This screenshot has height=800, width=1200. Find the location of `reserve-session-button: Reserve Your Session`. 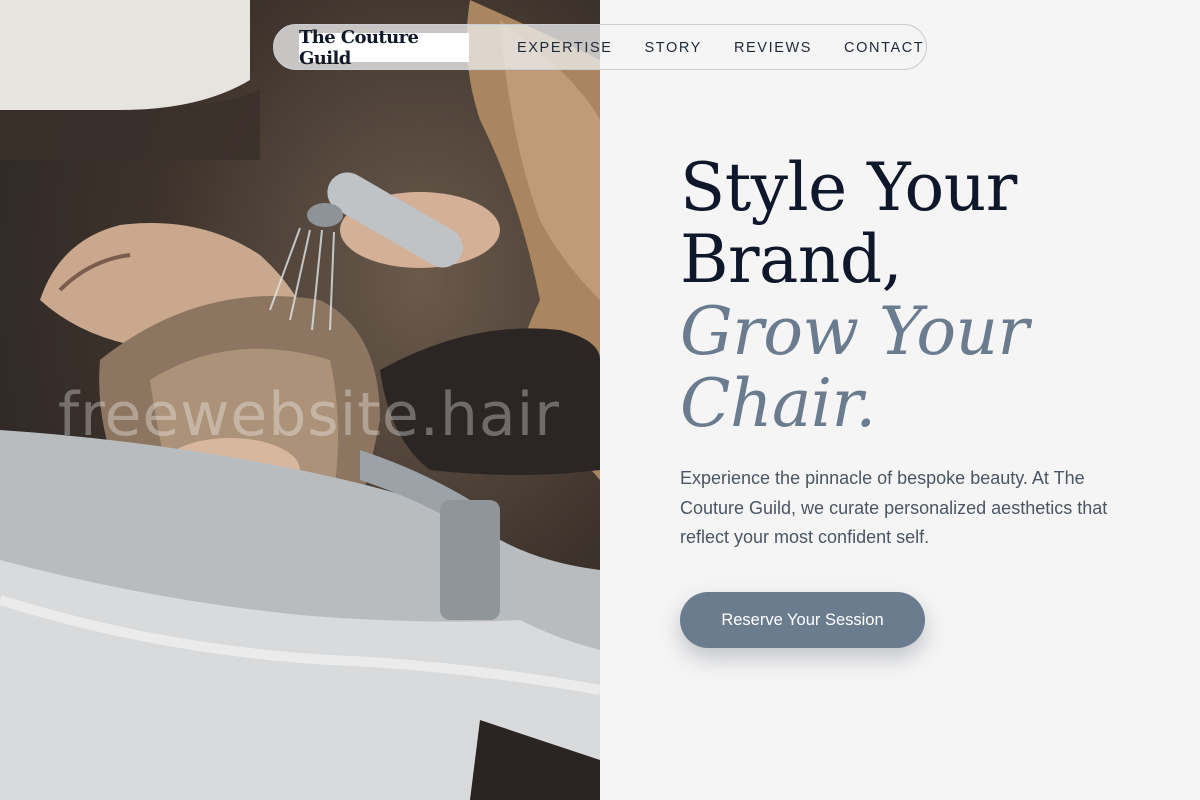

reserve-session-button: Reserve Your Session is located at coordinates (802, 620).